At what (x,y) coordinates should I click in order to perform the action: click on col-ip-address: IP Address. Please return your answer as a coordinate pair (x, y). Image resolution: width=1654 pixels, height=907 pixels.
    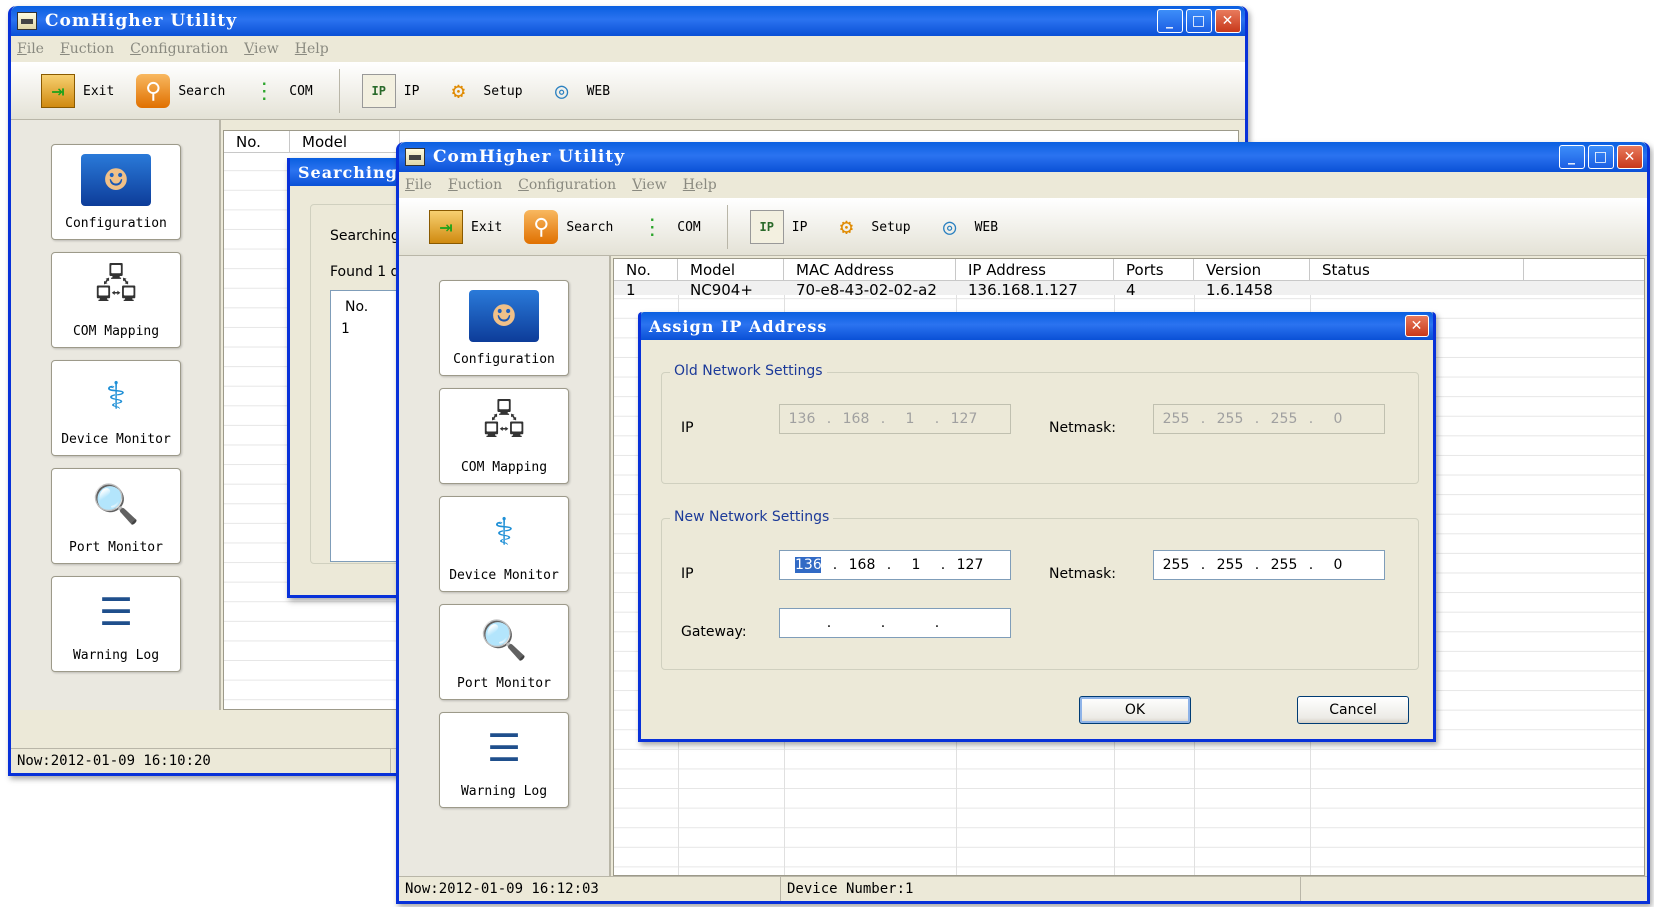
    Looking at the image, I should click on (1035, 269).